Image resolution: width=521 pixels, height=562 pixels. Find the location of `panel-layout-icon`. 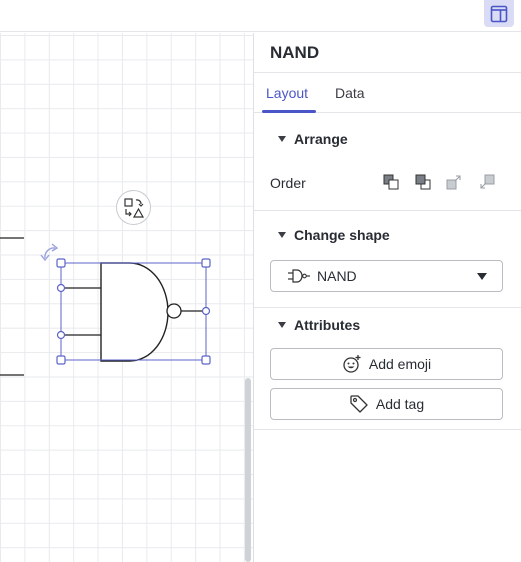

panel-layout-icon is located at coordinates (499, 13).